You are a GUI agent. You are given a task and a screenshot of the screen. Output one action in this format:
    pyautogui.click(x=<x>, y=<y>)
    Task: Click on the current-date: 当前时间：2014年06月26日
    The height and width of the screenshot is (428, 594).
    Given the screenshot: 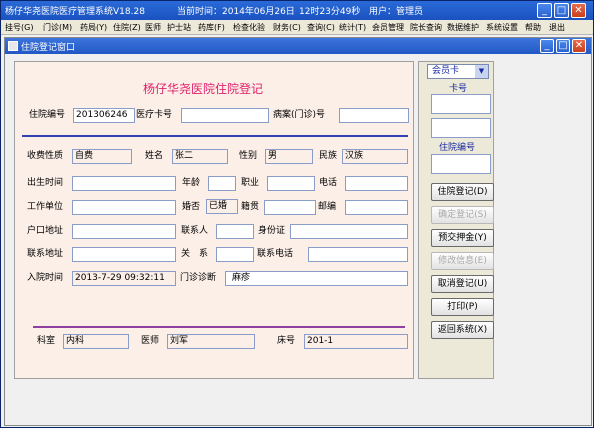 What is the action you would take?
    pyautogui.click(x=236, y=12)
    